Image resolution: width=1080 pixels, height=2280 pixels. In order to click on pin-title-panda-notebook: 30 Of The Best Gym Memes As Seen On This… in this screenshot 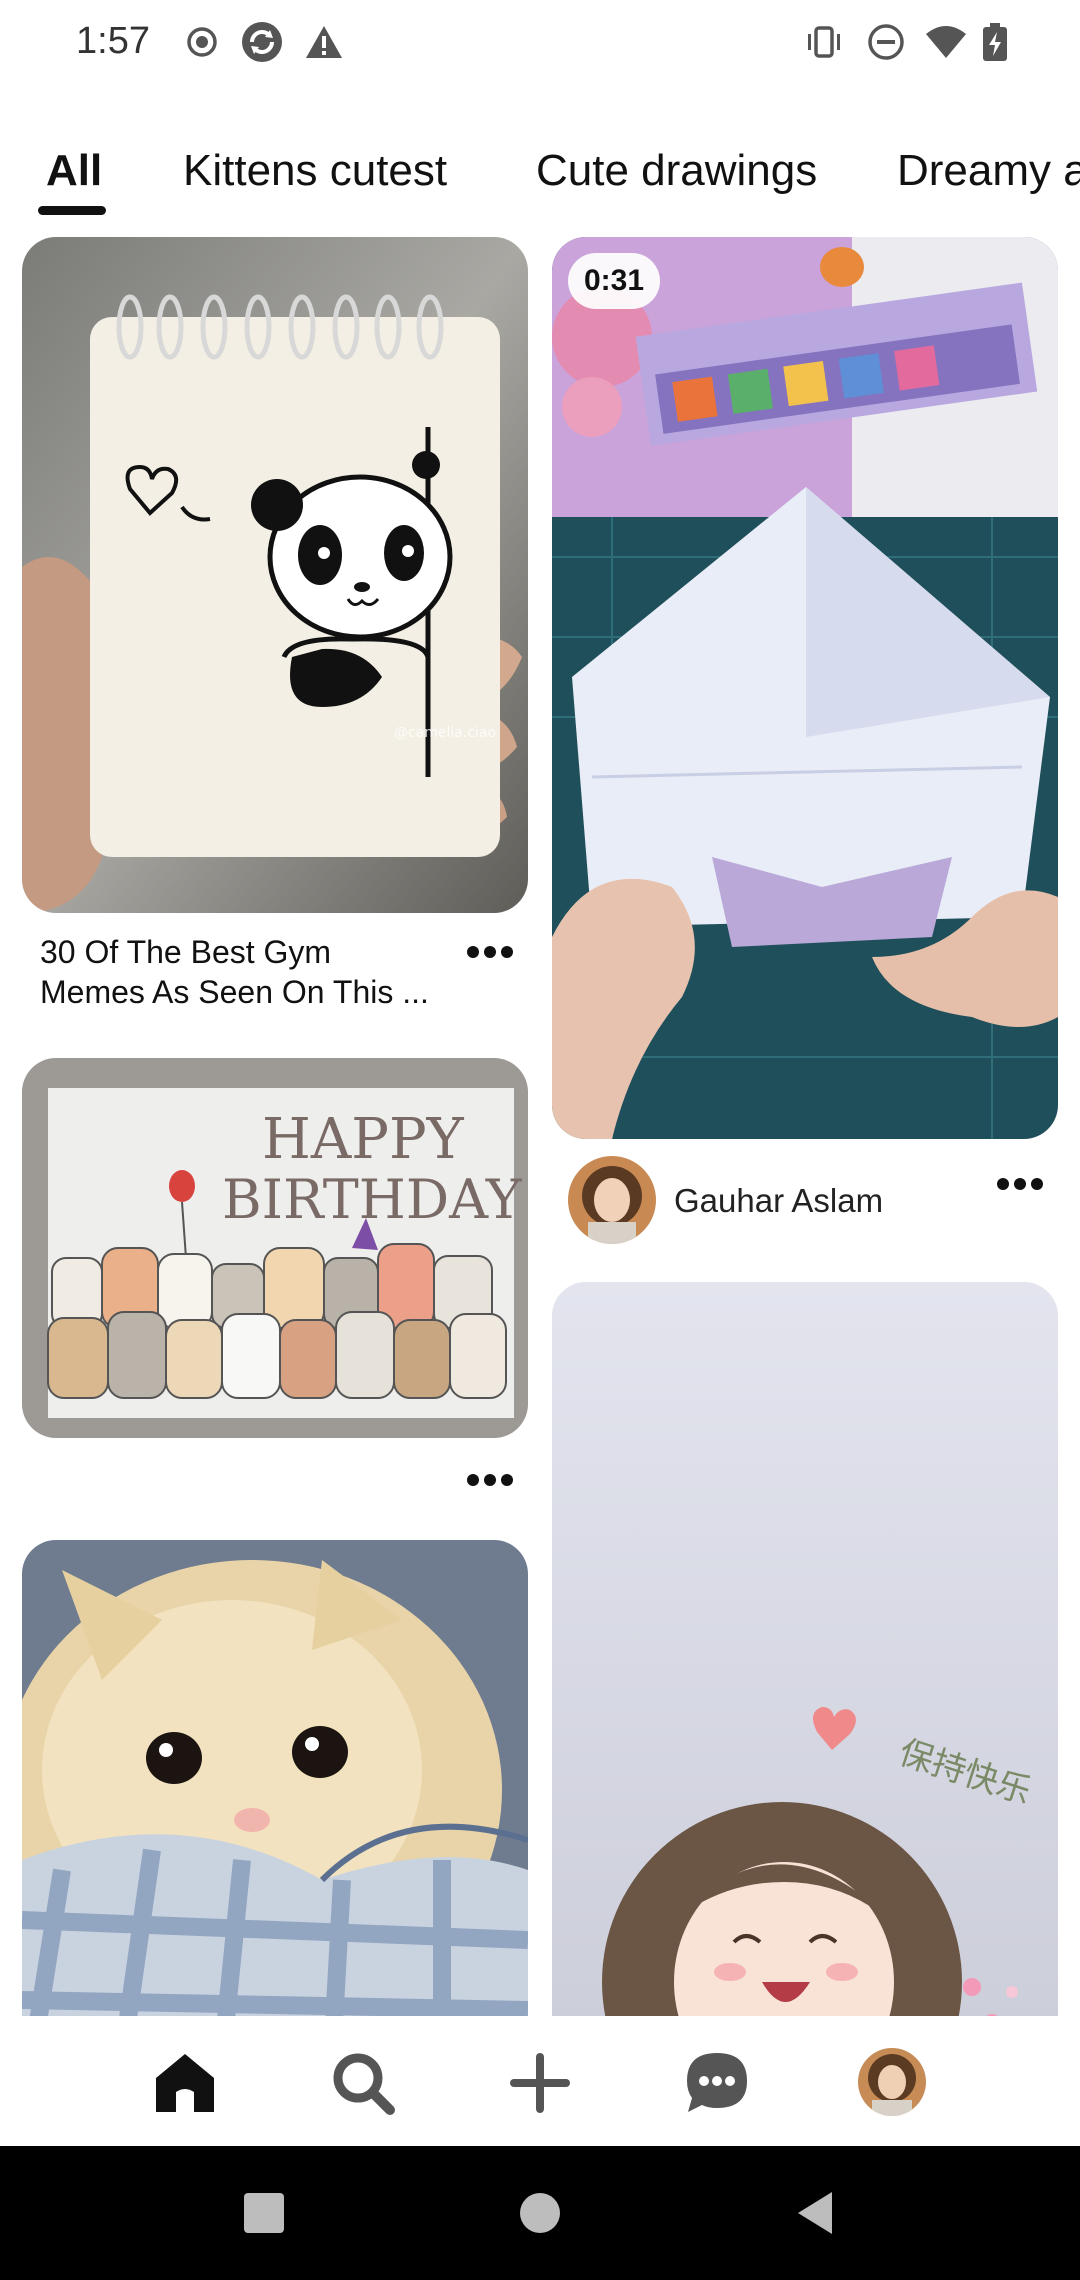, I will do `click(250, 972)`.